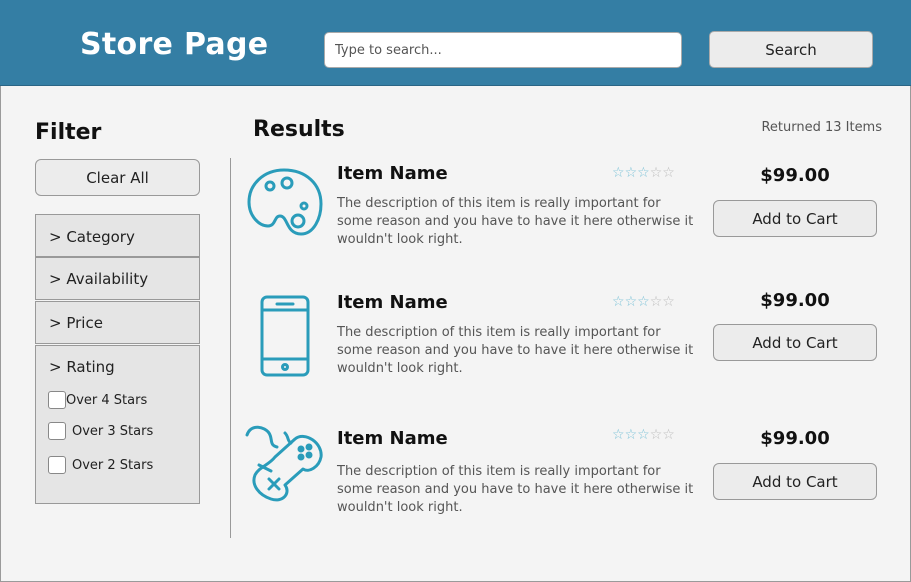  I want to click on smartphone-icon, so click(285, 338).